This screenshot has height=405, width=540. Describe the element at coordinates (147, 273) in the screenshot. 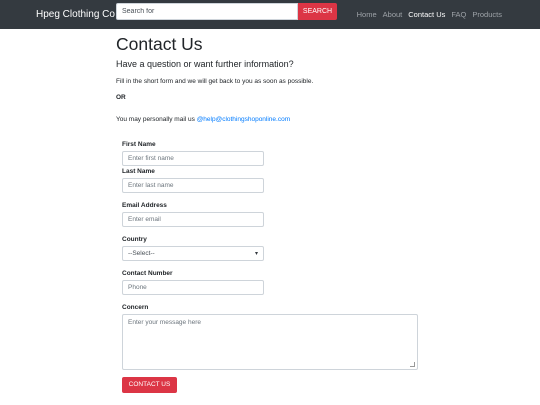

I see `contact-number-label: Contact Number` at that location.